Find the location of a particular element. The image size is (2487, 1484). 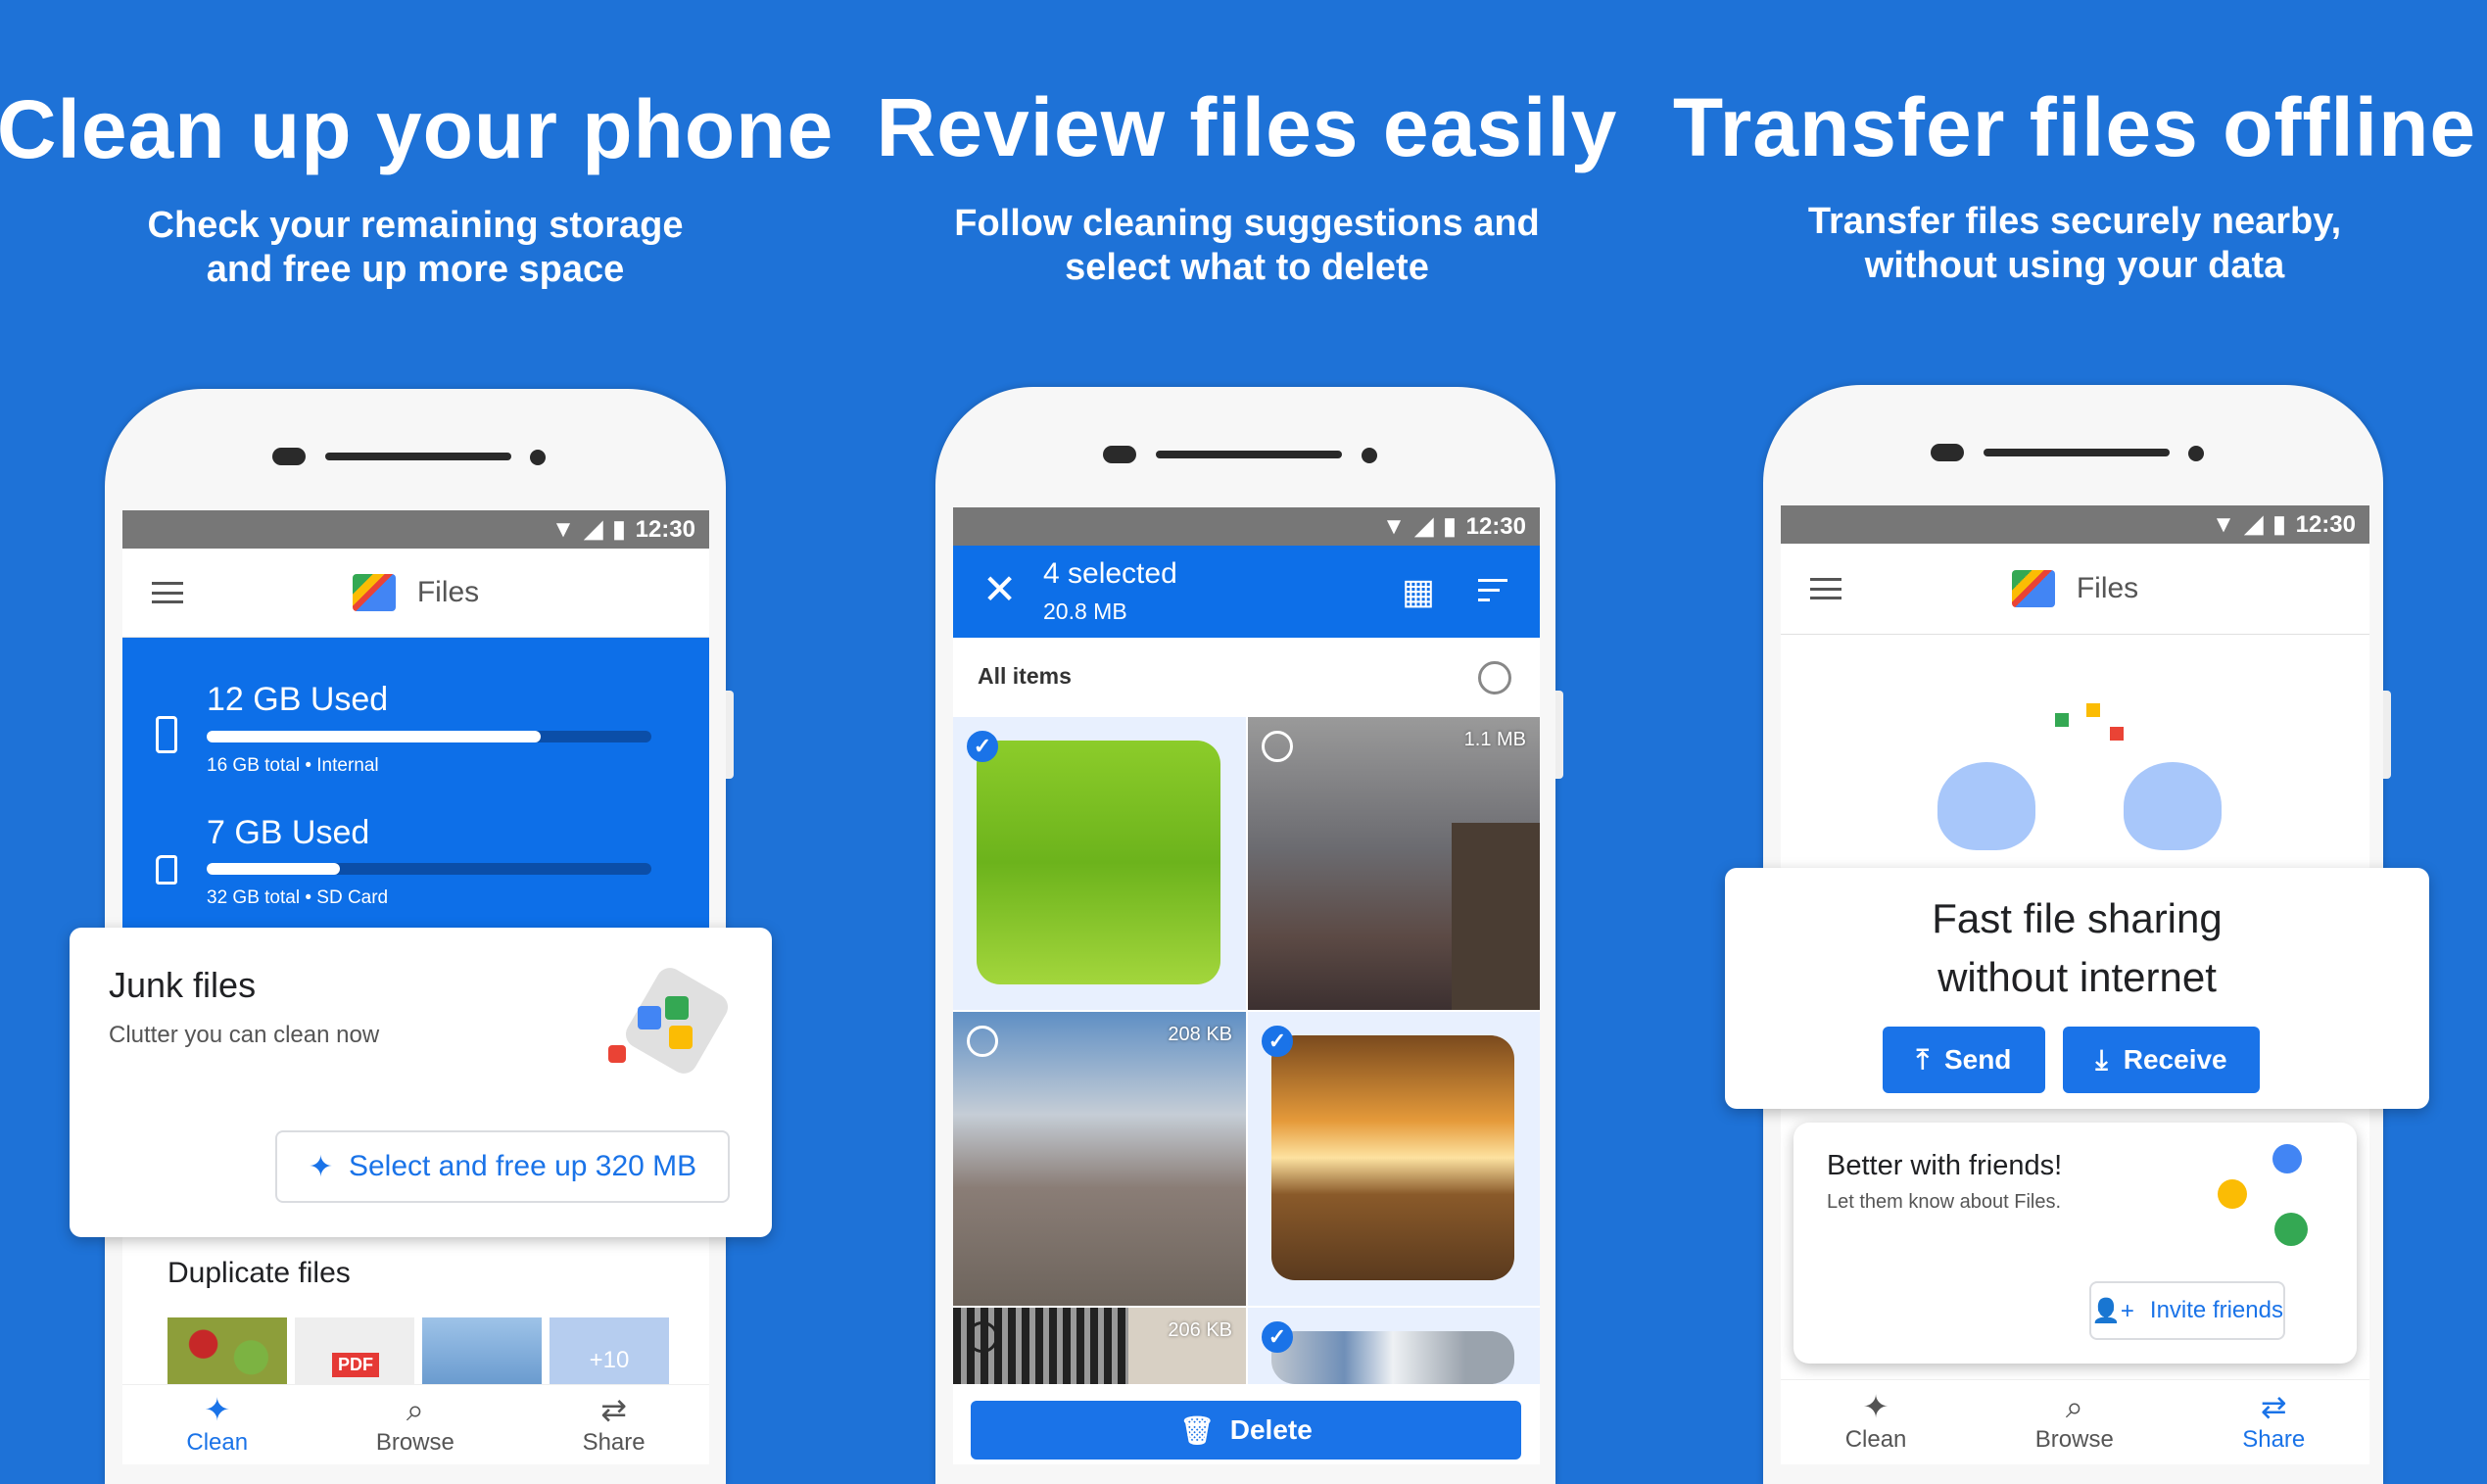

duplicates-title: Duplicate files is located at coordinates (259, 1273).